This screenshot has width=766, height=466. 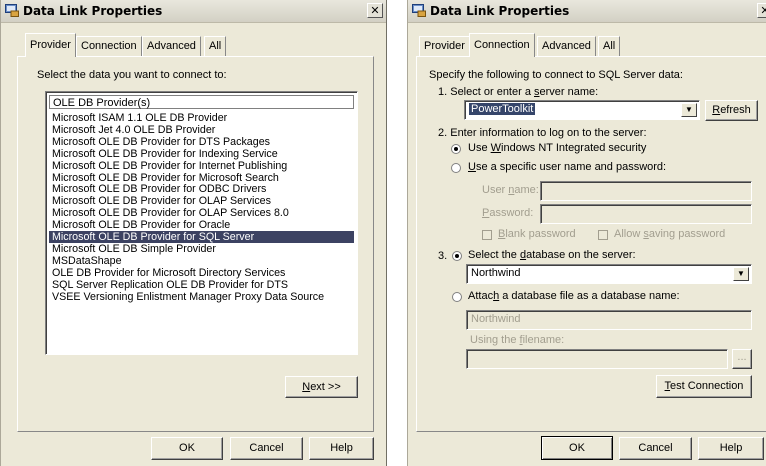 What do you see at coordinates (325, 387) in the screenshot?
I see `next-label: ext >>` at bounding box center [325, 387].